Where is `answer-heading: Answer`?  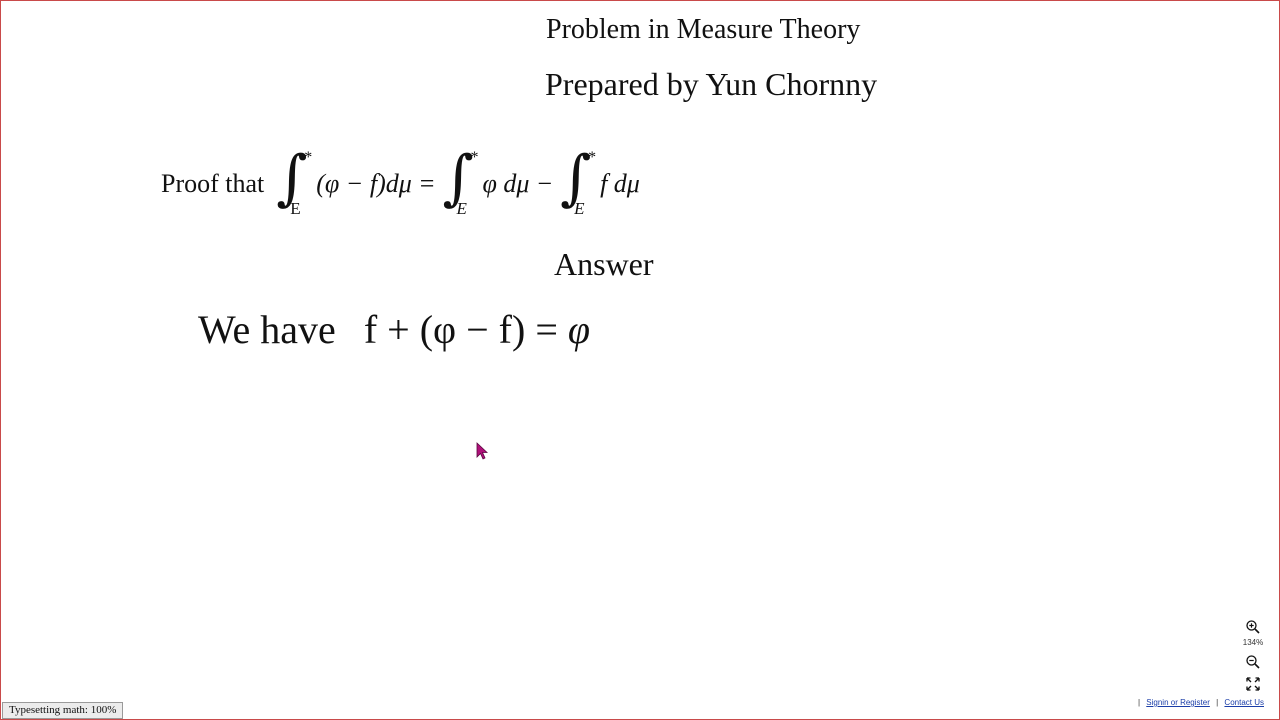
answer-heading: Answer is located at coordinates (604, 264).